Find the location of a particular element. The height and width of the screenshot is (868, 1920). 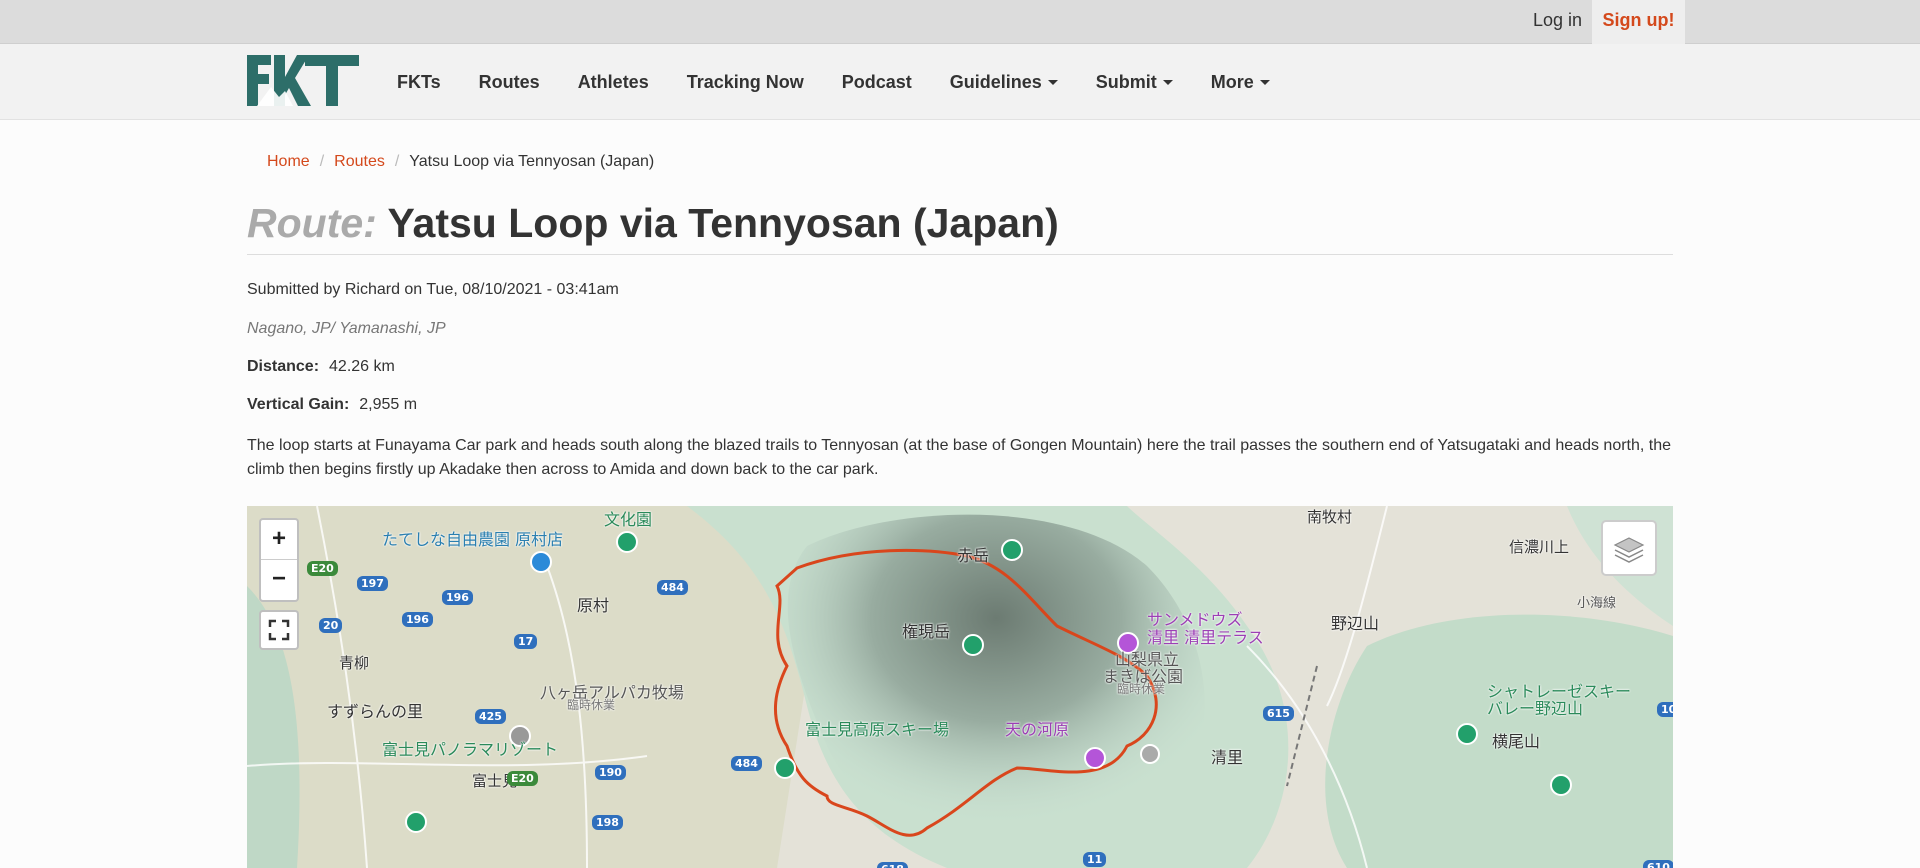

road-shield: 198 is located at coordinates (607, 822).